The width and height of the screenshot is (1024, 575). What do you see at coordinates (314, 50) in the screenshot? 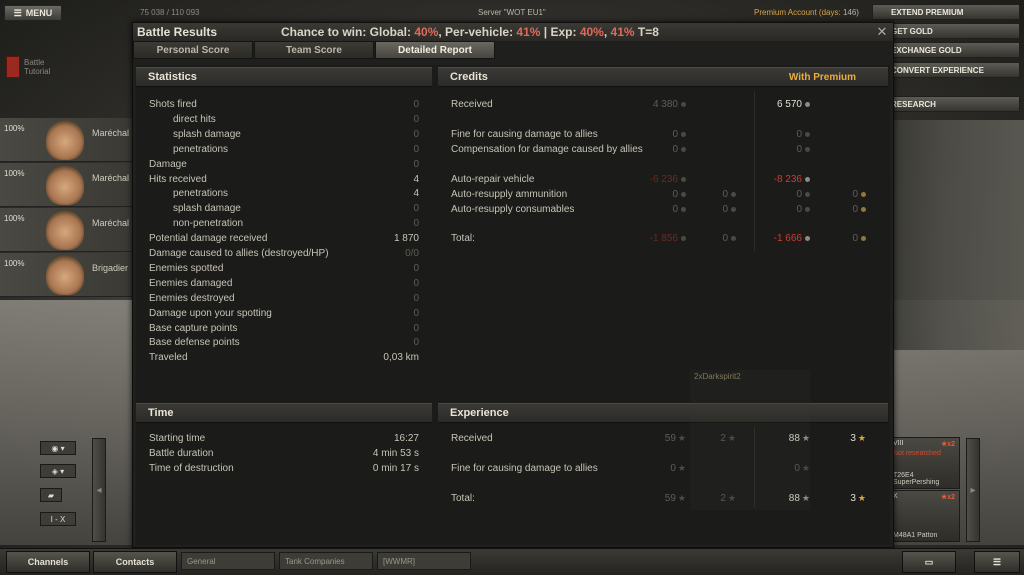
I see `tab-team-score: Team Score` at bounding box center [314, 50].